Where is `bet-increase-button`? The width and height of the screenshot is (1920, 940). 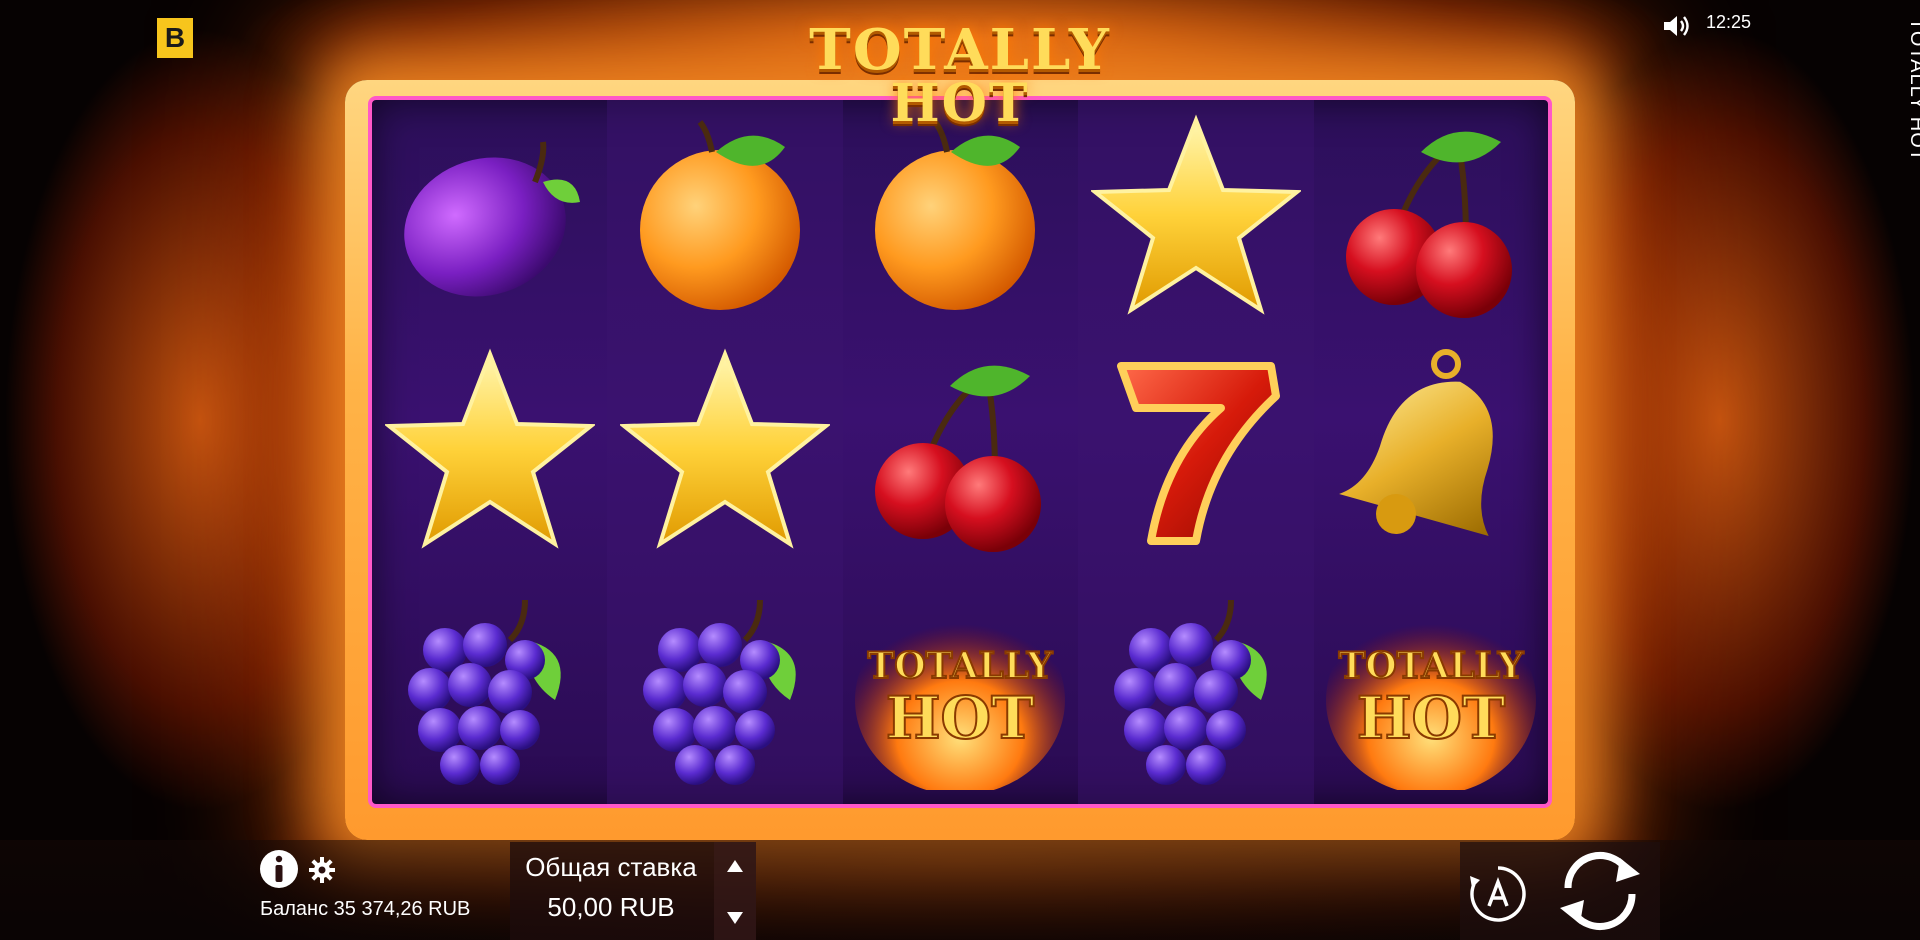
bet-increase-button is located at coordinates (735, 866).